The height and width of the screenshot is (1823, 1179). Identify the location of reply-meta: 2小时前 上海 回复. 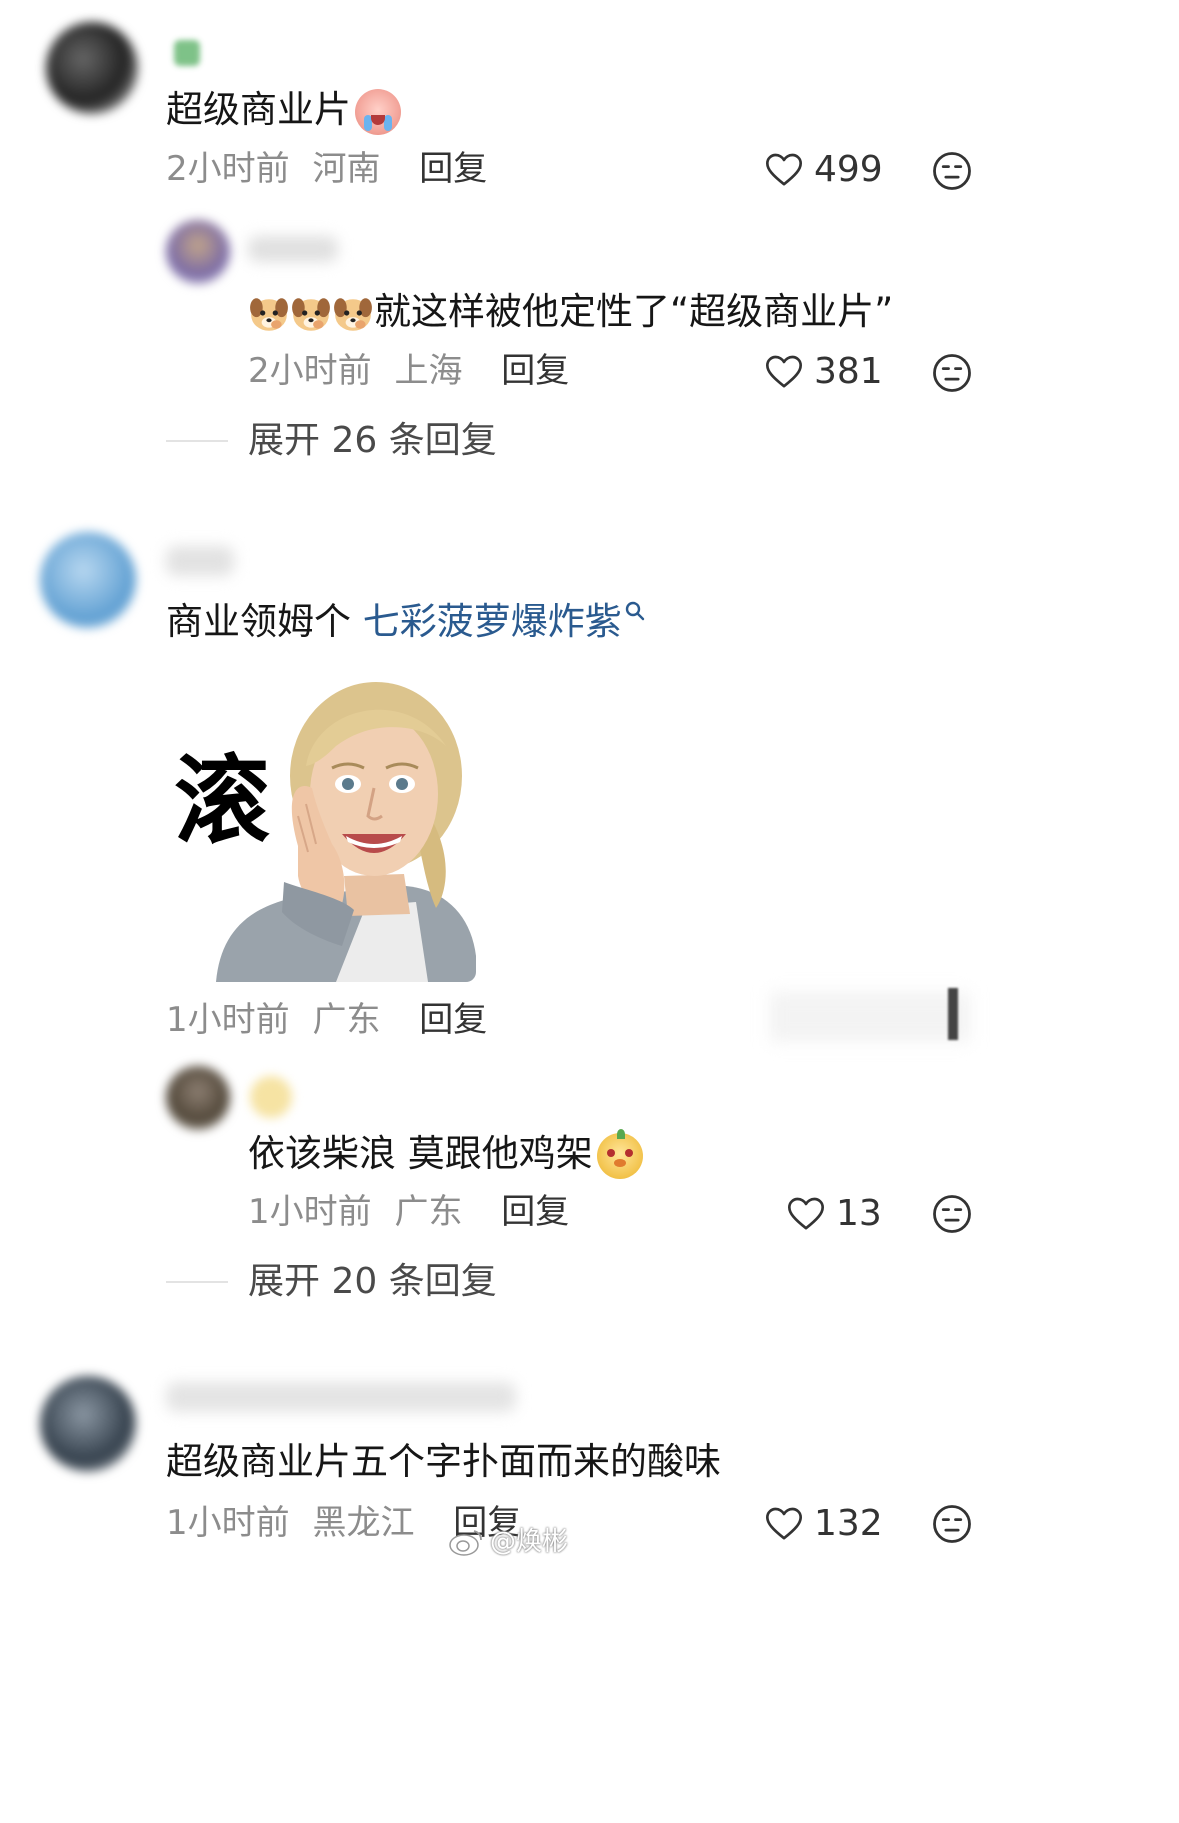
(408, 371).